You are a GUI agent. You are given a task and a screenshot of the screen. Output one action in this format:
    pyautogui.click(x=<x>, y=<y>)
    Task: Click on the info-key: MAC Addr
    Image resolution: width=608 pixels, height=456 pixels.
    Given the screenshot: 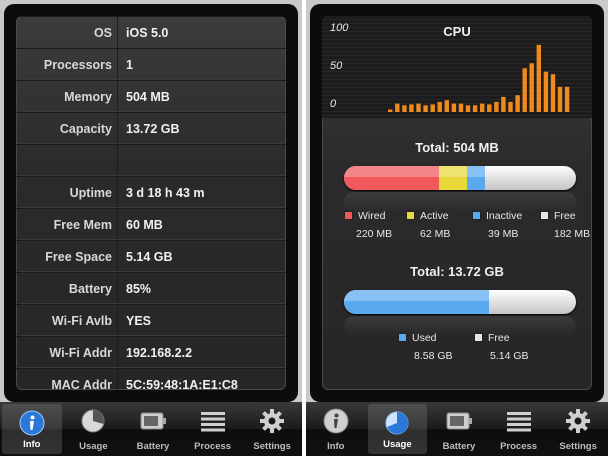 What is the action you would take?
    pyautogui.click(x=81, y=384)
    